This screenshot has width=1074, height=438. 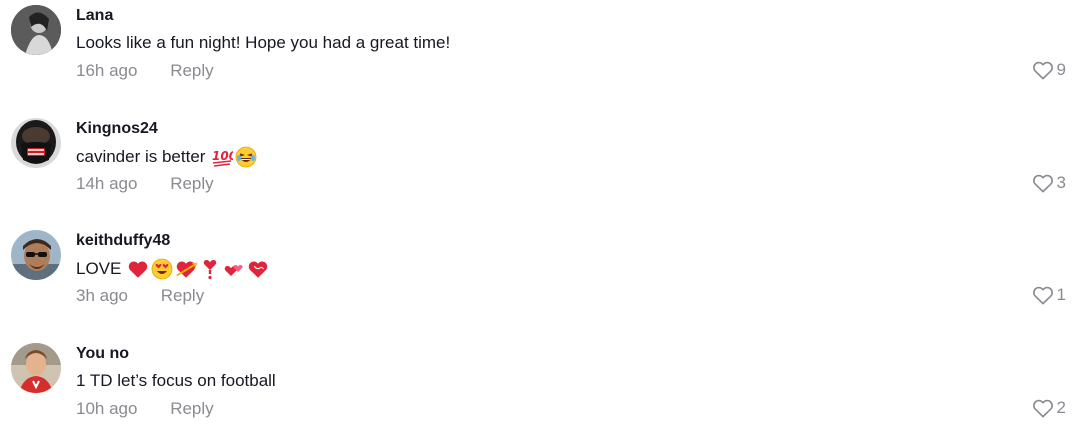 I want to click on comment-text: cavinder is better 100, so click(x=166, y=157).